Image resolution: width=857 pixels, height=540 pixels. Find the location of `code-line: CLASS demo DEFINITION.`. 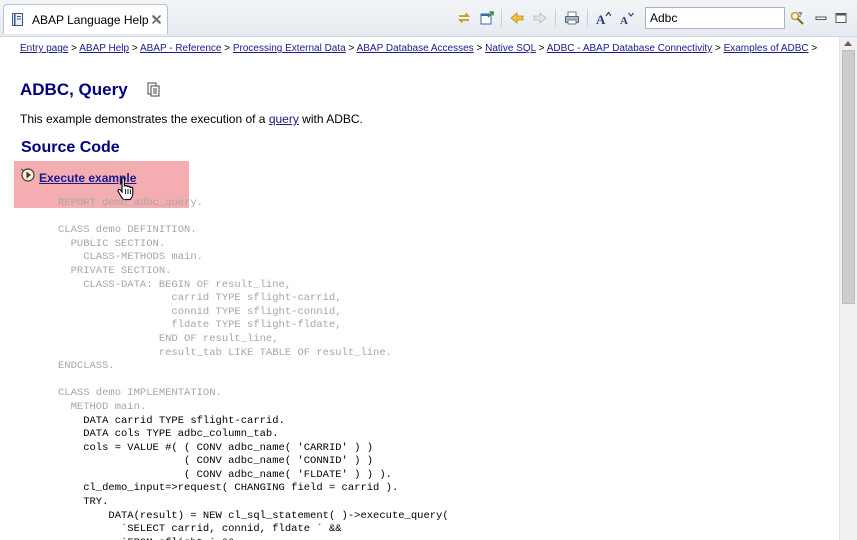

code-line: CLASS demo DEFINITION. is located at coordinates (127, 230).